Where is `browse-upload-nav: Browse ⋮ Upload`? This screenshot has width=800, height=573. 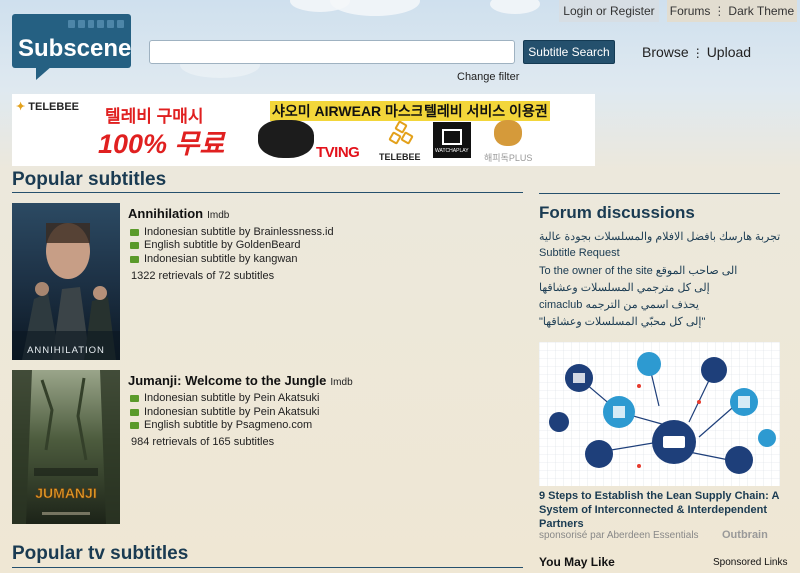 browse-upload-nav: Browse ⋮ Upload is located at coordinates (696, 52).